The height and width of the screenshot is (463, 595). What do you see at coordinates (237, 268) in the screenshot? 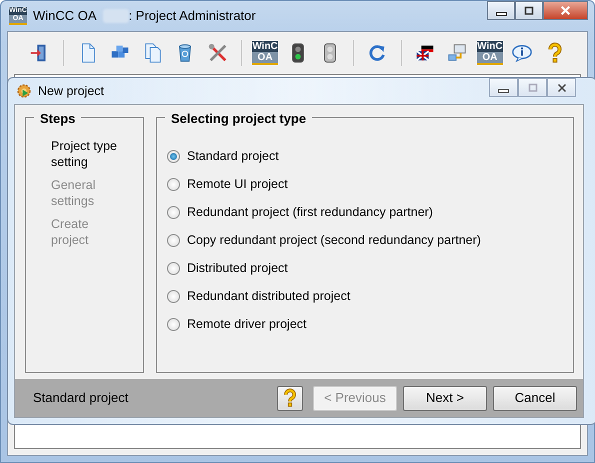
I see `option-label: Distributed project` at bounding box center [237, 268].